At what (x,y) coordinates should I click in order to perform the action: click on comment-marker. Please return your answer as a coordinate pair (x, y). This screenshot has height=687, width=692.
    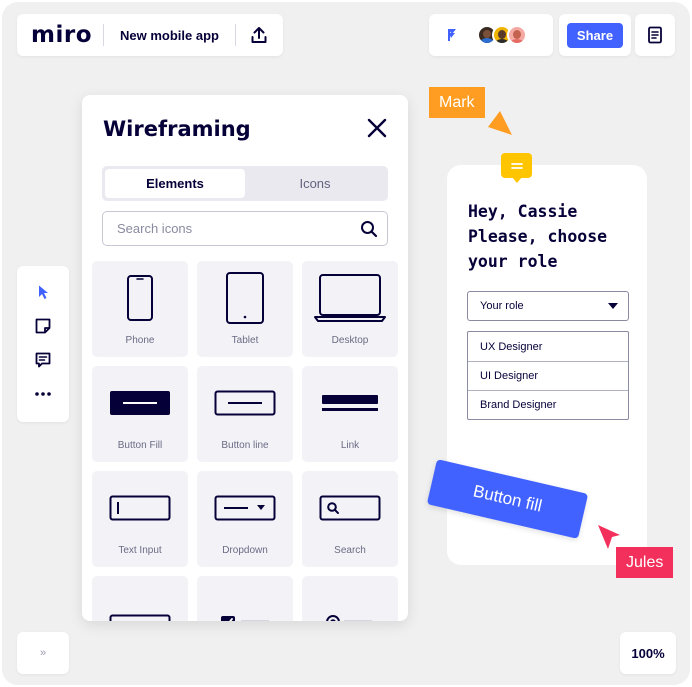
    Looking at the image, I should click on (516, 168).